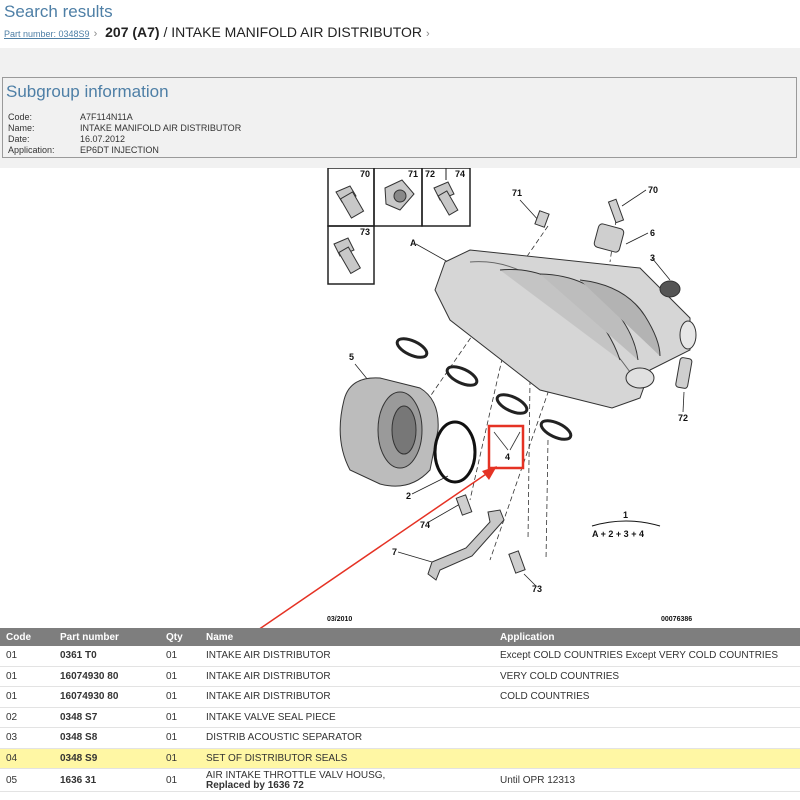  Describe the element at coordinates (67, 139) in the screenshot. I see `info-date: Date: 16.07.2012` at that location.